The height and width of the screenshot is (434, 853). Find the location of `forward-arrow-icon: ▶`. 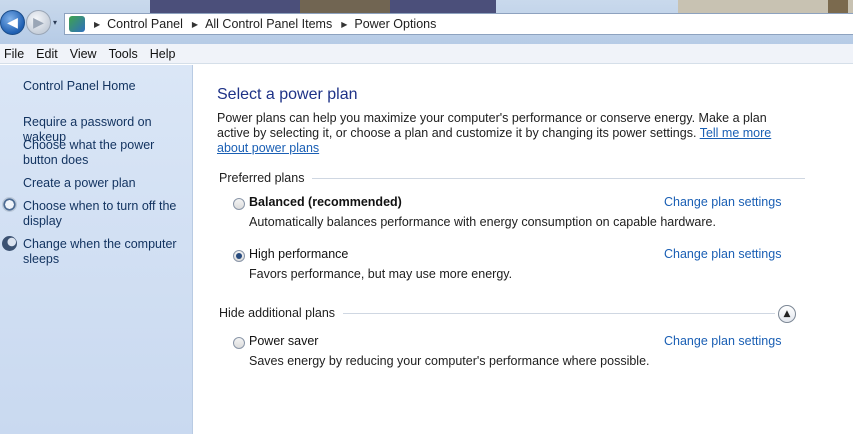

forward-arrow-icon: ▶ is located at coordinates (38, 22).